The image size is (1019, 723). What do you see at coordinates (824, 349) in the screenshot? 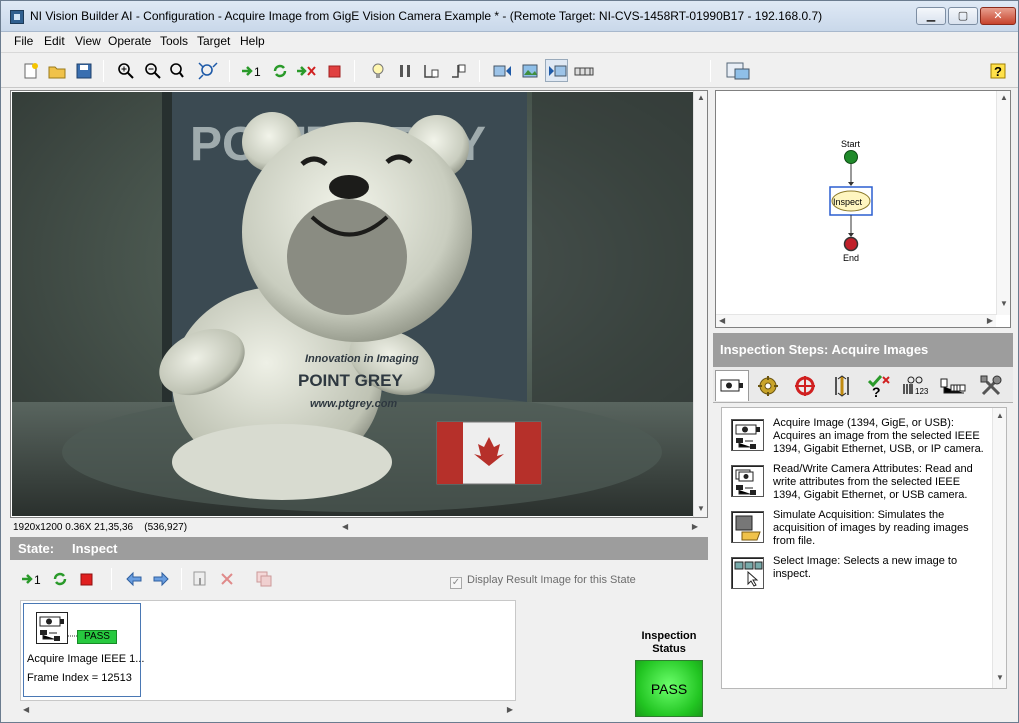
I see `inspection-steps-title: Inspection Steps: Acquire Images` at bounding box center [824, 349].